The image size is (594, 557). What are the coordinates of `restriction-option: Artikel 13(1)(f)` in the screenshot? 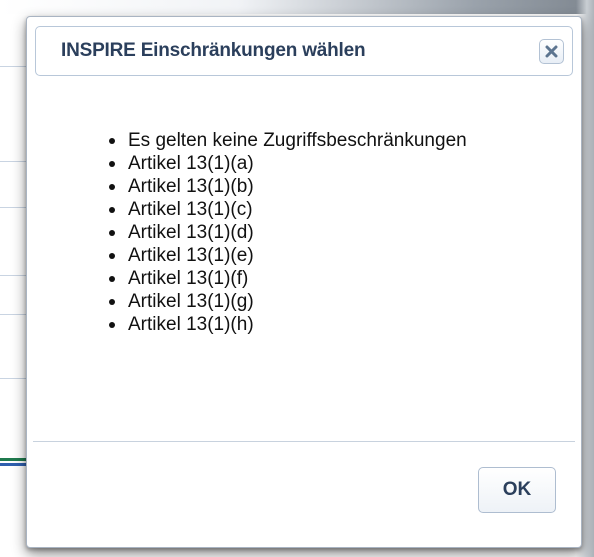 It's located at (286, 278).